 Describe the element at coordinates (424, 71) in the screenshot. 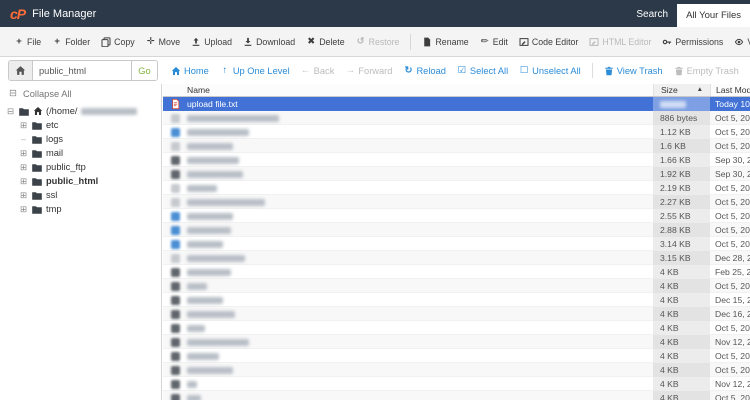

I see `nav-reload: ↻ Reload` at that location.